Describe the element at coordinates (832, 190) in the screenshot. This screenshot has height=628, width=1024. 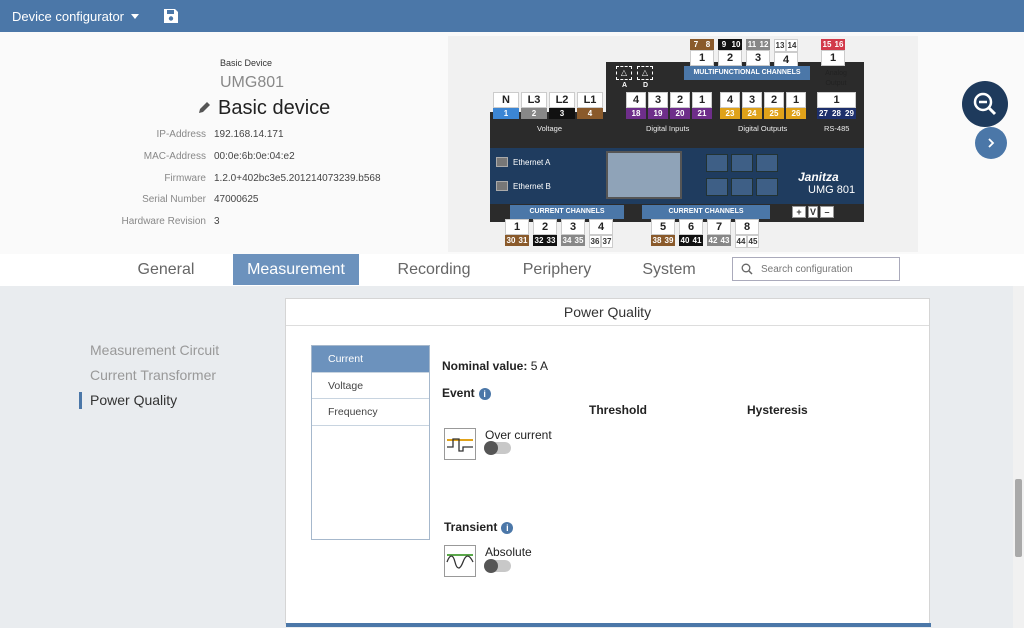
I see `device-model-label: UMG 801` at that location.